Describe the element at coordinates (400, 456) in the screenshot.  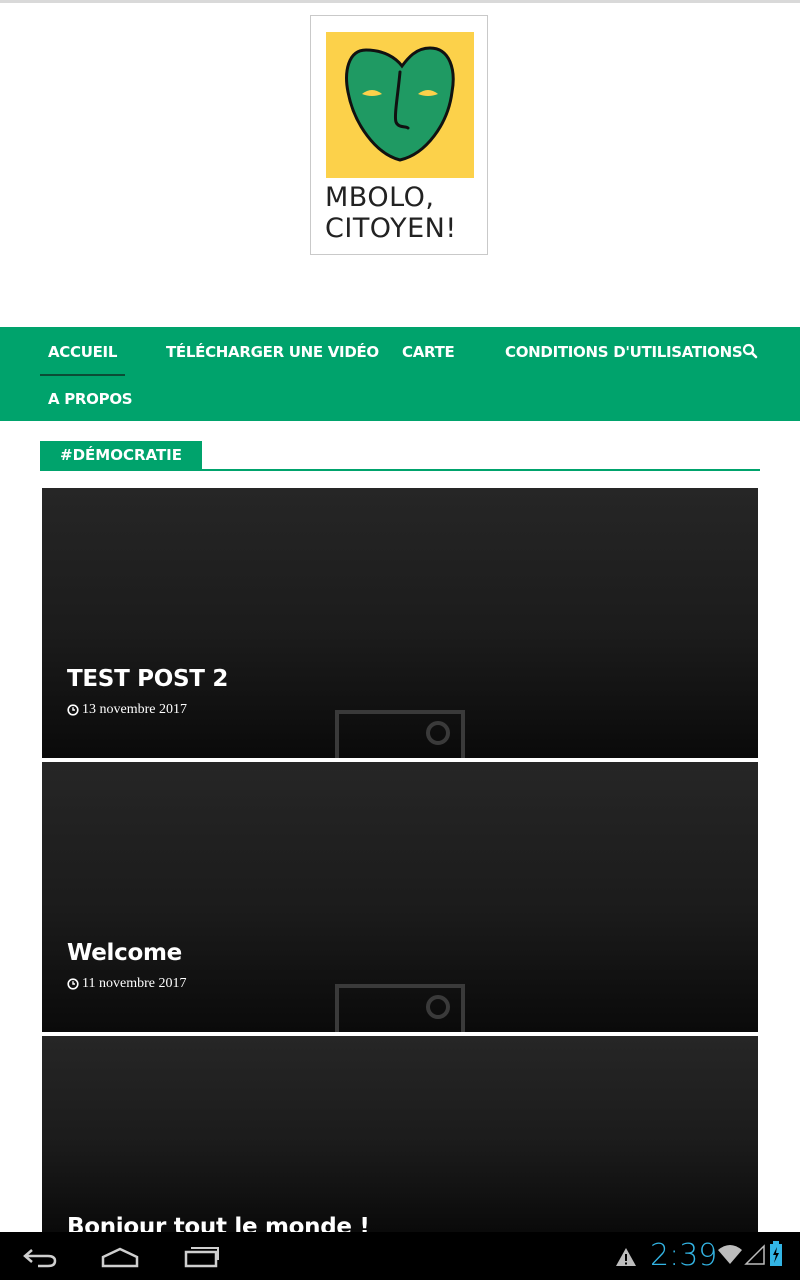
I see `section-header: #DÉMOCRATIE` at that location.